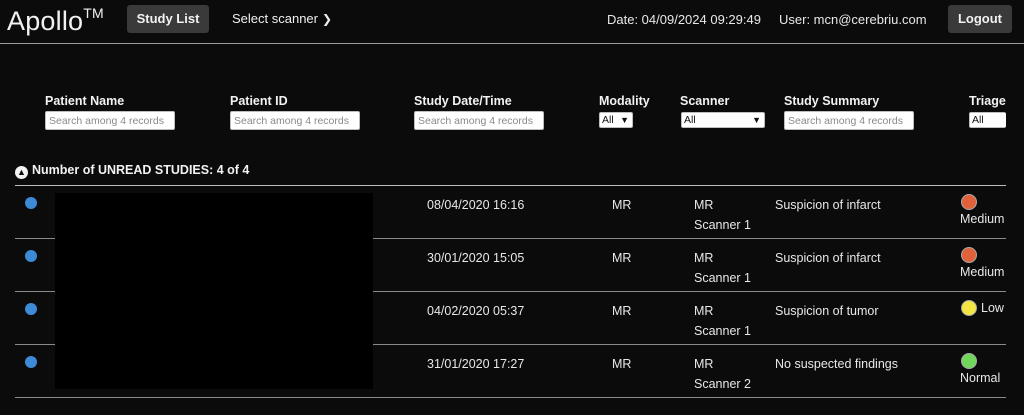 Image resolution: width=1024 pixels, height=415 pixels. Describe the element at coordinates (624, 101) in the screenshot. I see `column-header-modality: Modality` at that location.